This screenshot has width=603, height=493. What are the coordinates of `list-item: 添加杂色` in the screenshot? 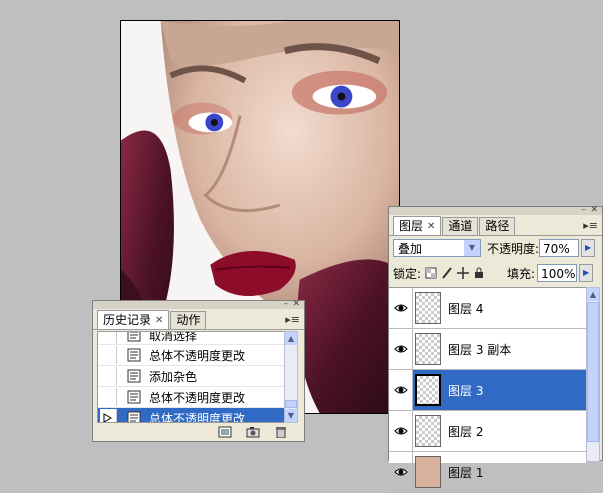 It's located at (191, 376).